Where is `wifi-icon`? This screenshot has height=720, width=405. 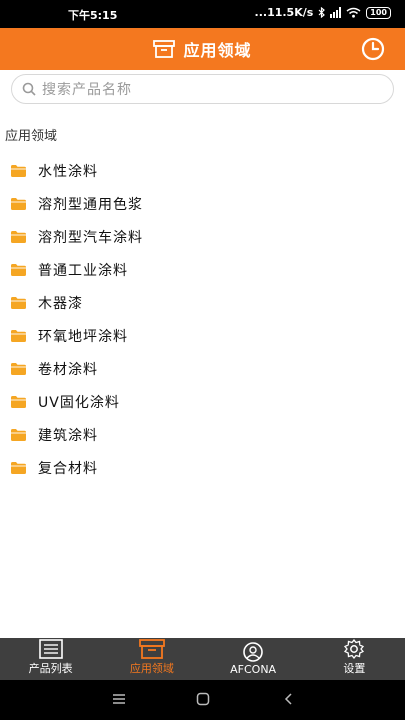
wifi-icon is located at coordinates (353, 12).